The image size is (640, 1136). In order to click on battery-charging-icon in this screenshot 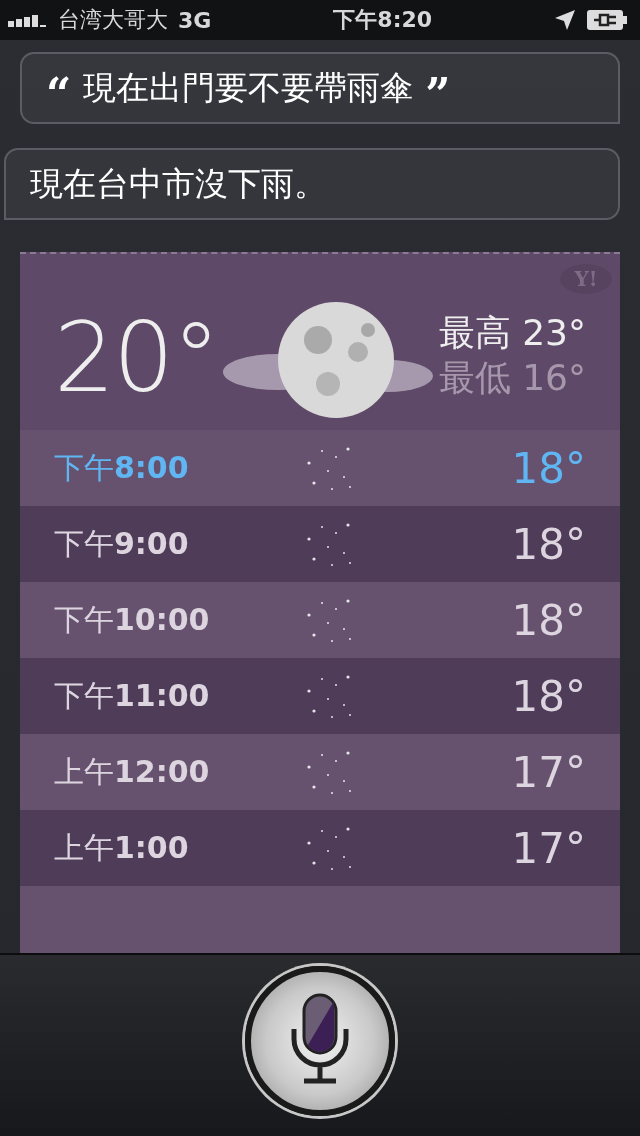, I will do `click(607, 20)`.